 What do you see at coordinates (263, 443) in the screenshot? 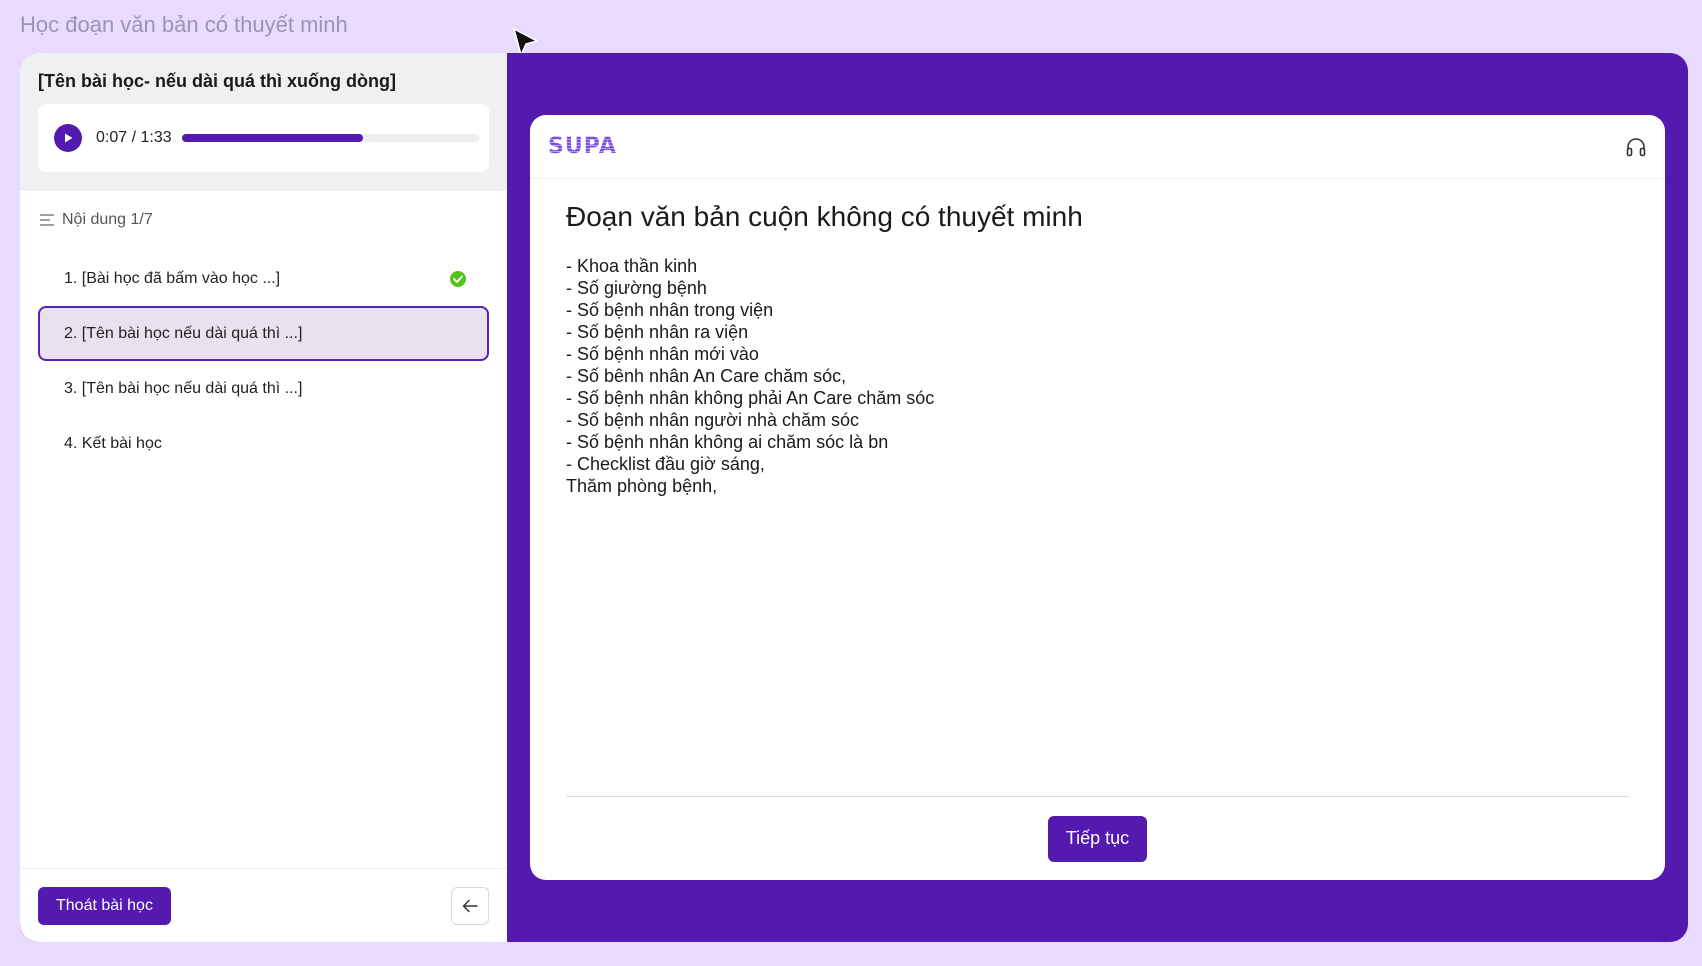
I see `toc-item-4: 4. Kết bài học` at bounding box center [263, 443].